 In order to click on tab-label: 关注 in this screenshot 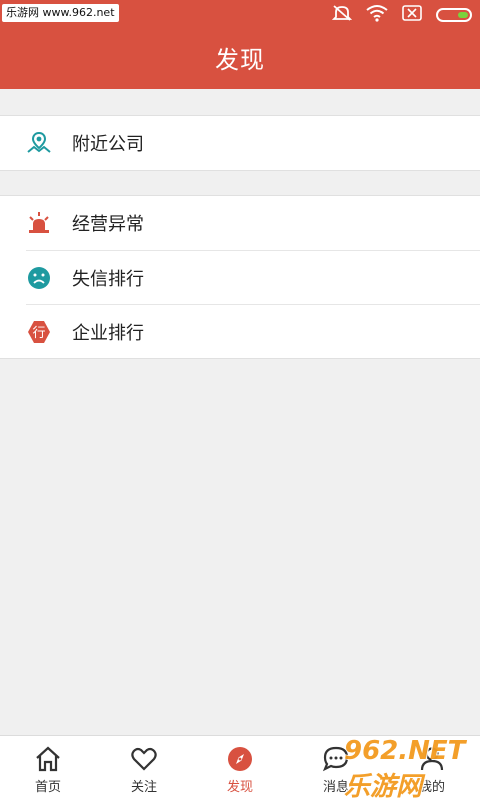, I will do `click(143, 787)`.